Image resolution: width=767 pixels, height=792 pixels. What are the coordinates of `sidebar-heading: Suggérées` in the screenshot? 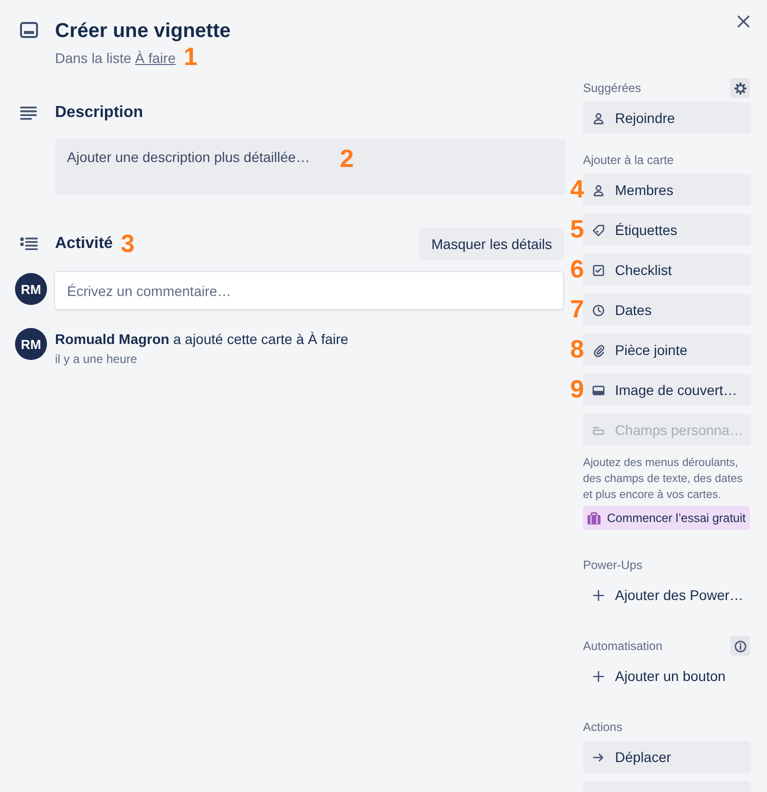 It's located at (612, 88).